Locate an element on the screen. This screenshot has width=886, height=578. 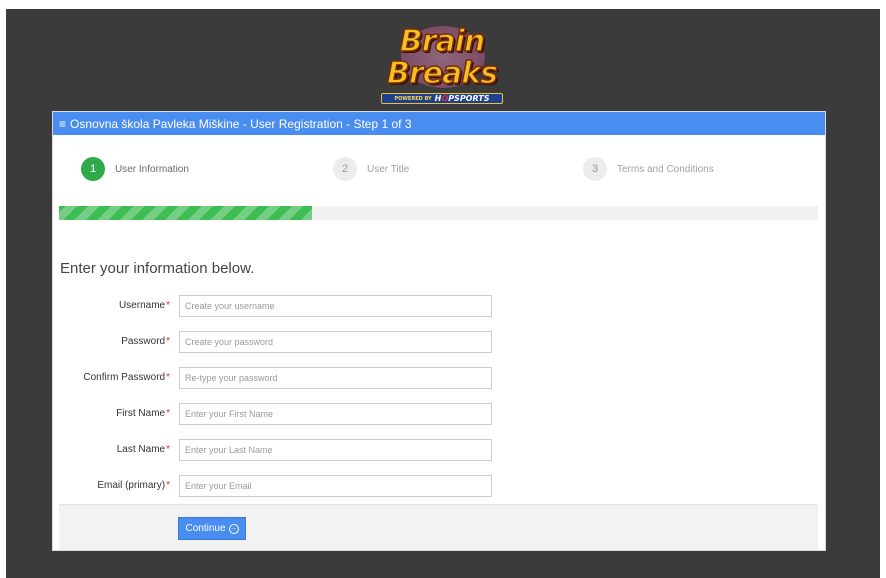
step-user-information: 1 User Information is located at coordinates (135, 169).